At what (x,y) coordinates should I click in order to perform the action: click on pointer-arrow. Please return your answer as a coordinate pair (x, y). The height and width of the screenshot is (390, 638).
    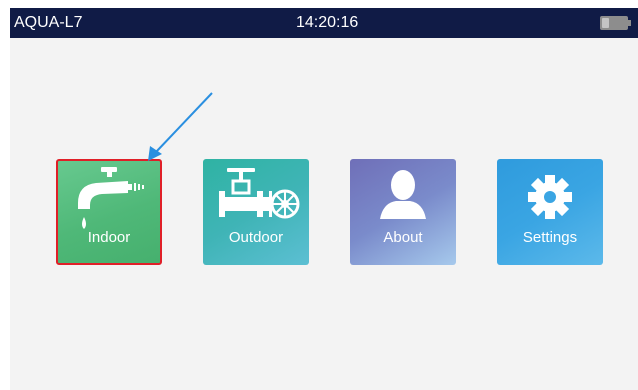
    Looking at the image, I should click on (180, 126).